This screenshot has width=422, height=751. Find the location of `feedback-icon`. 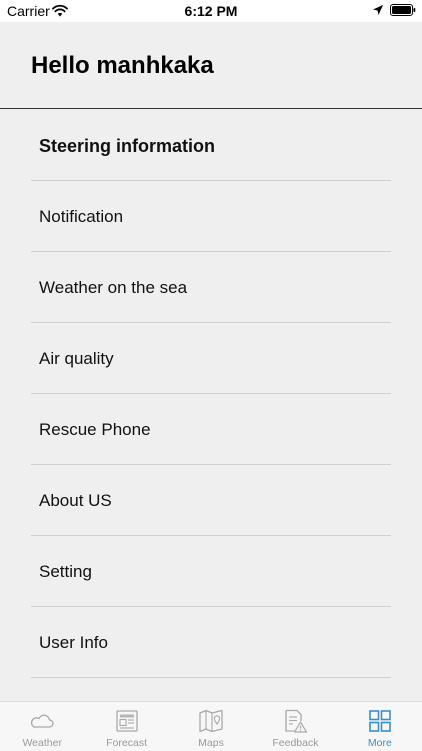

feedback-icon is located at coordinates (296, 721).